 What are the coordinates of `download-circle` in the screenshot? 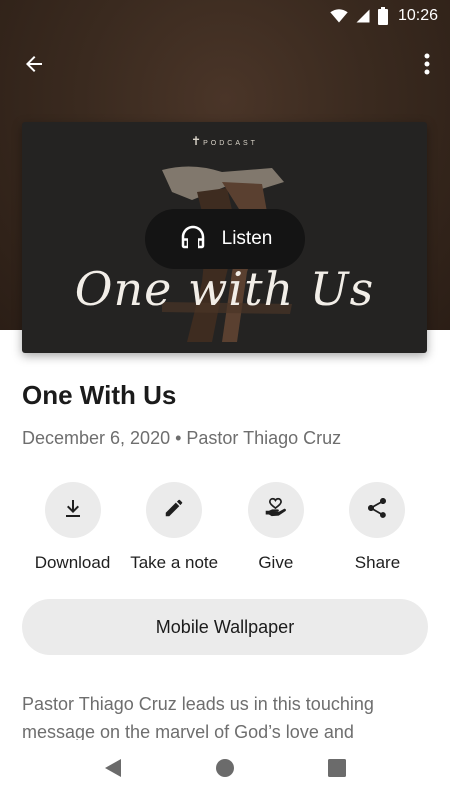 It's located at (72, 510).